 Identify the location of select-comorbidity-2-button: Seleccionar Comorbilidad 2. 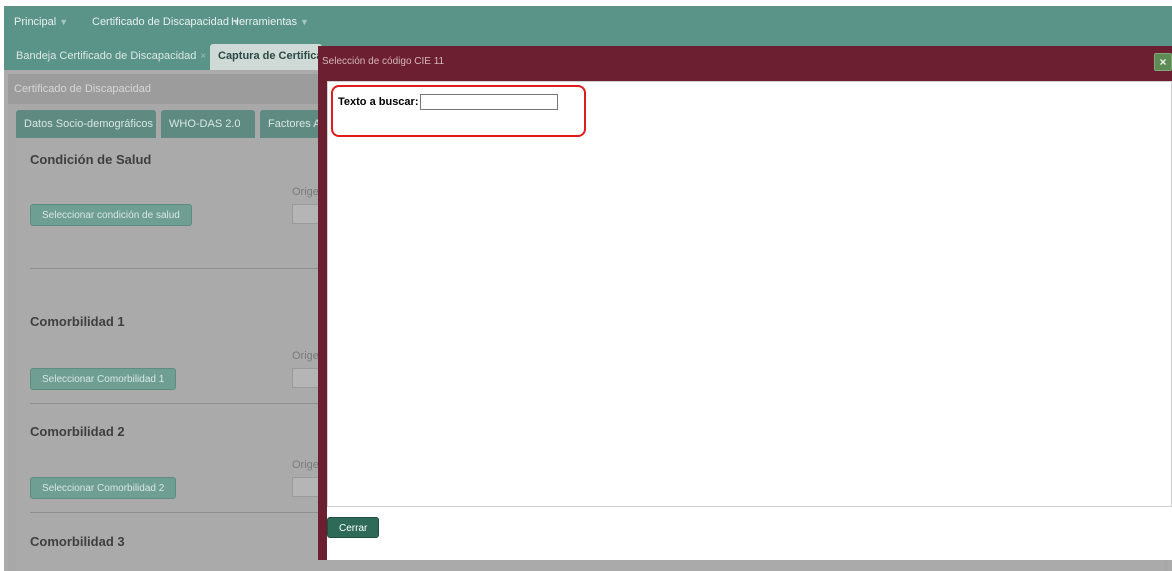
(103, 488).